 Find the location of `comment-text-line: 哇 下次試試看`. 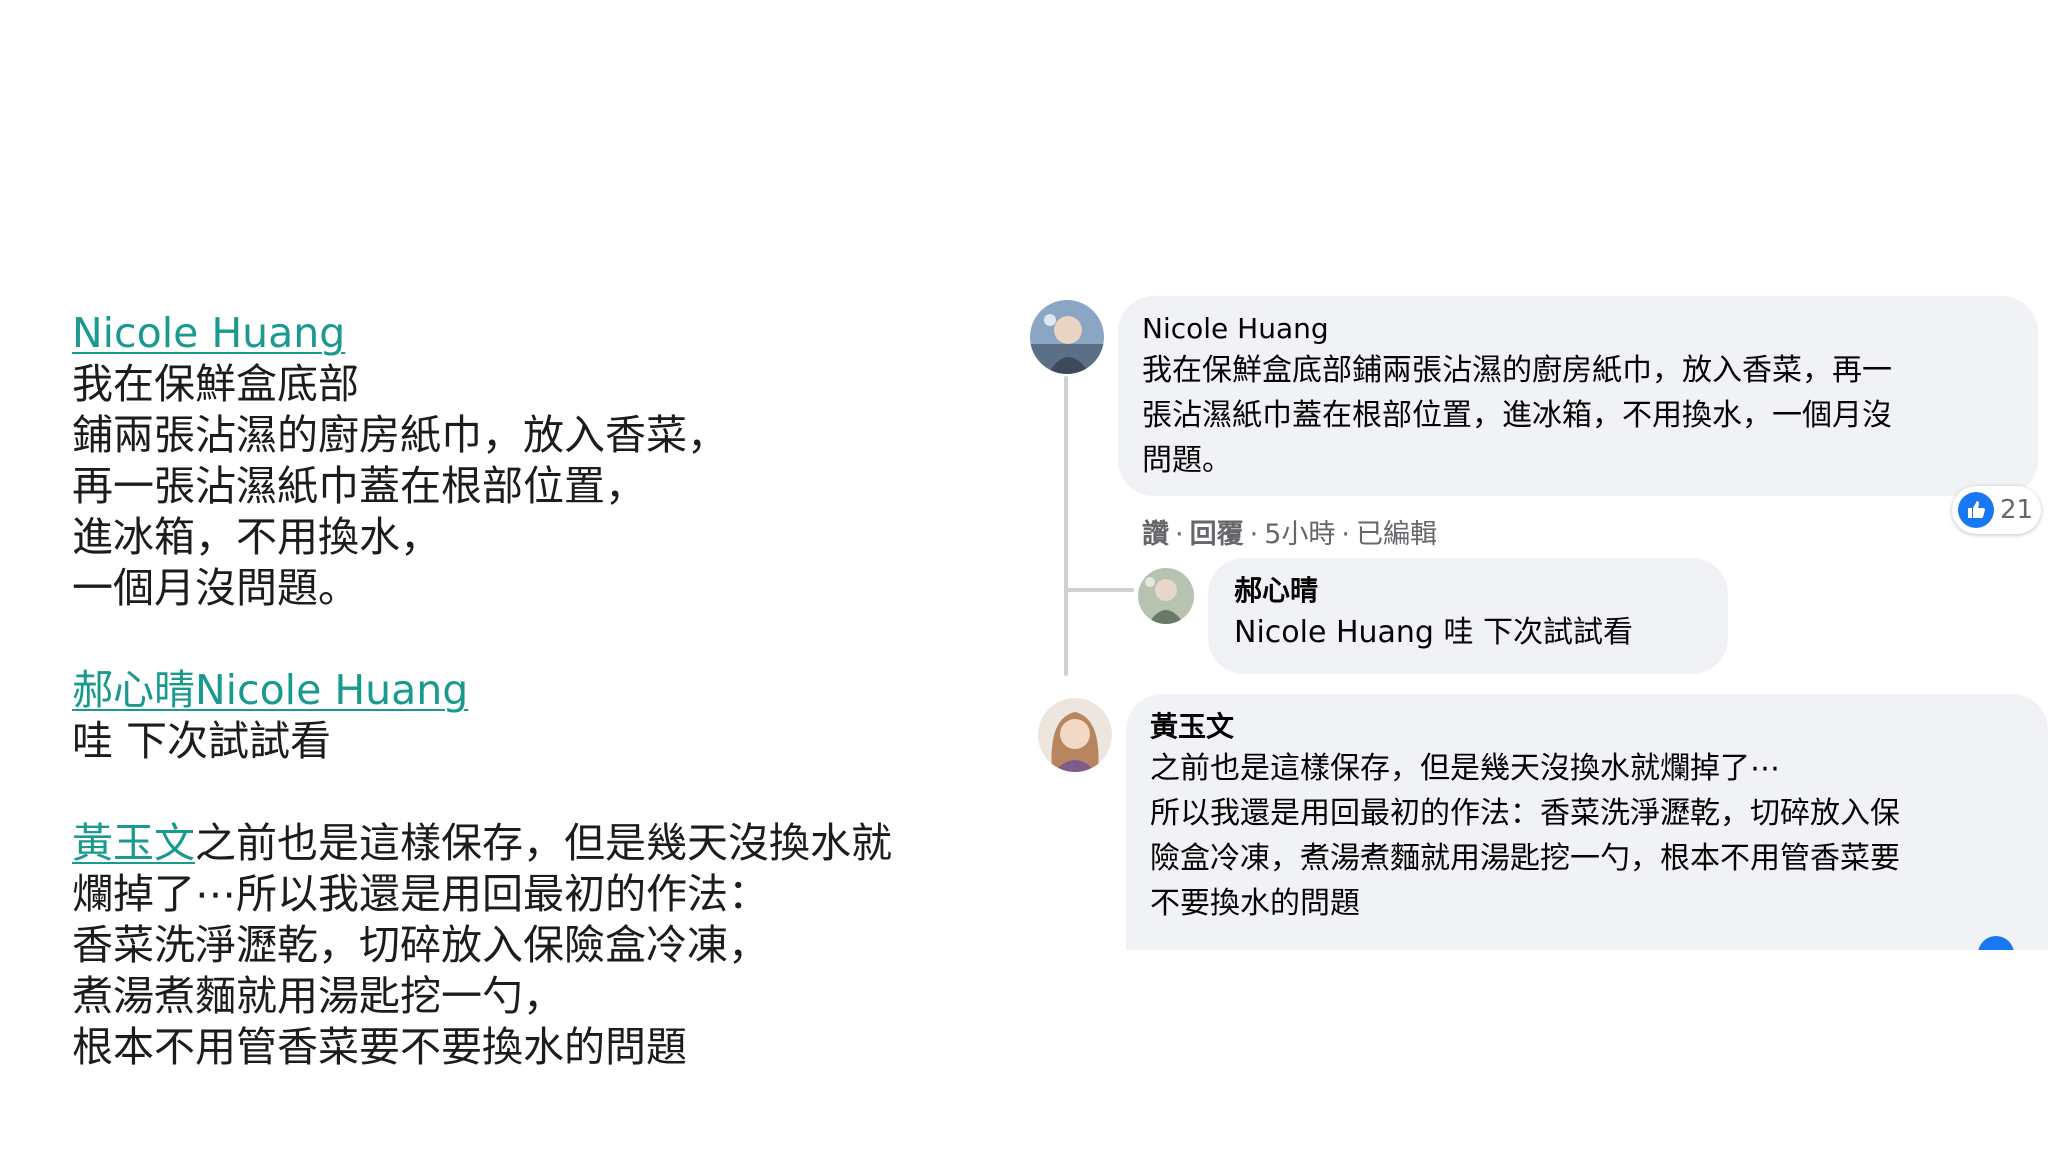

comment-text-line: 哇 下次試試看 is located at coordinates (1533, 632).